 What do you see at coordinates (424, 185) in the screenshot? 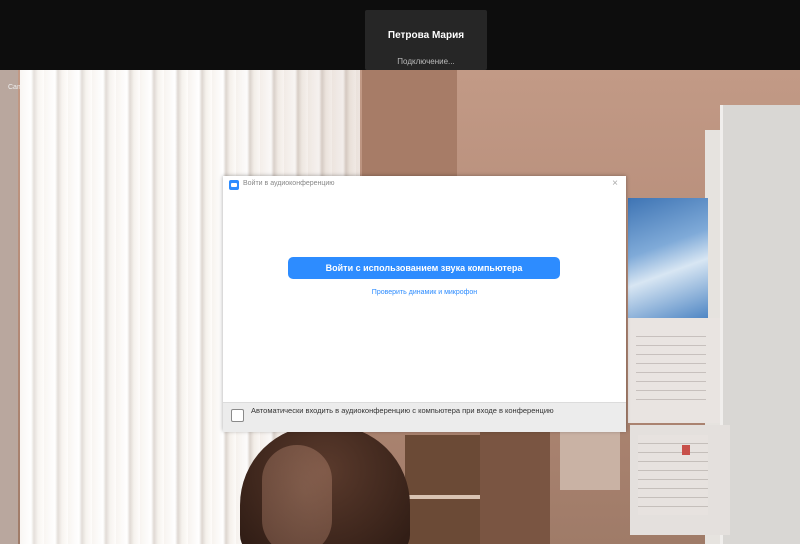
I see `dialog-titlebar: Войти в аудиоконференцию ×` at bounding box center [424, 185].